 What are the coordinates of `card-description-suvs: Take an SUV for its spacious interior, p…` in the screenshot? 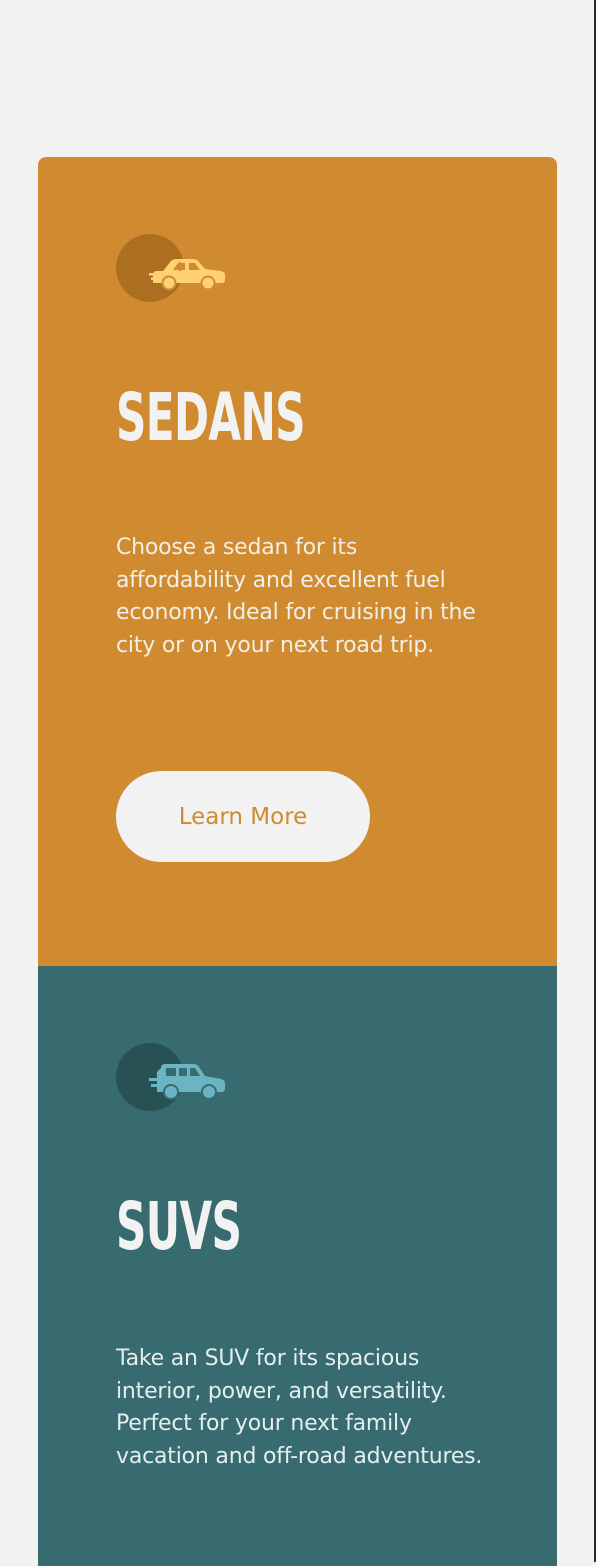 It's located at (299, 1407).